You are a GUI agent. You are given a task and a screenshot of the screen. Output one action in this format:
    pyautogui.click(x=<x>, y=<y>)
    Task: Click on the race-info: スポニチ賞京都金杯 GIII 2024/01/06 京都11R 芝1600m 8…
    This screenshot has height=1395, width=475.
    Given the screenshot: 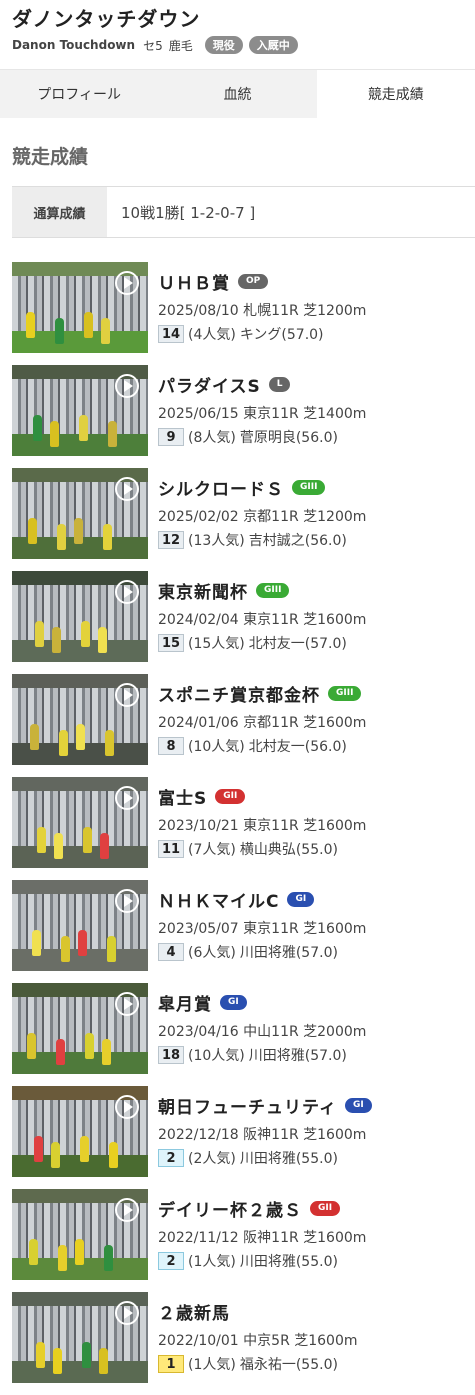 What is the action you would take?
    pyautogui.click(x=262, y=725)
    